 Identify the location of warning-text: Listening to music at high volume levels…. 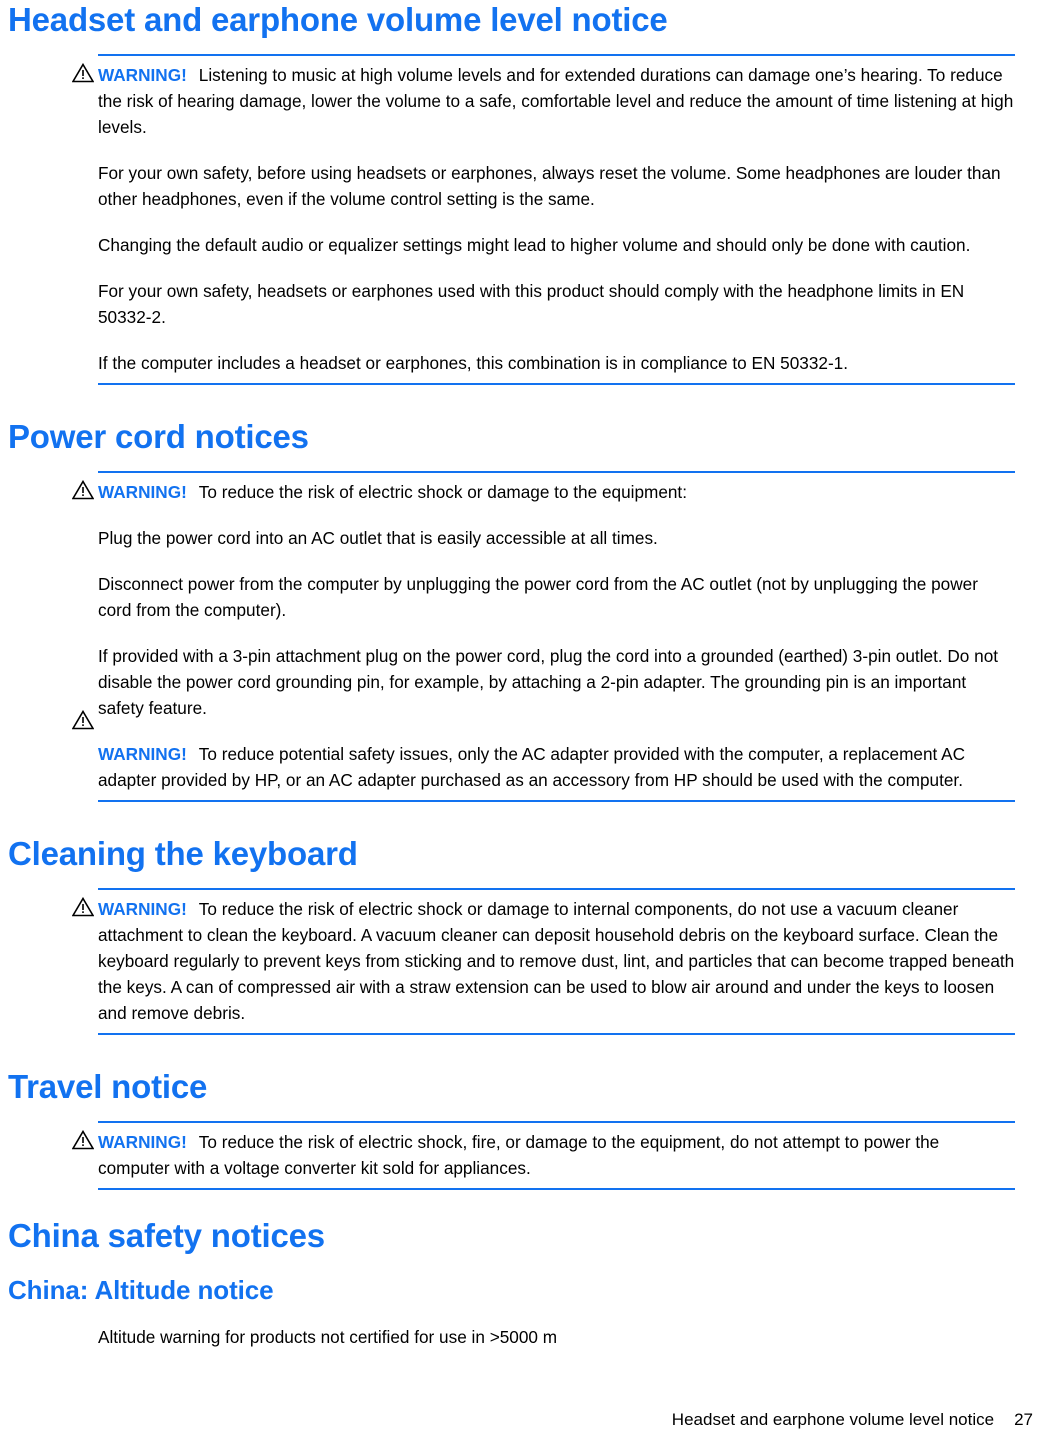
(556, 101).